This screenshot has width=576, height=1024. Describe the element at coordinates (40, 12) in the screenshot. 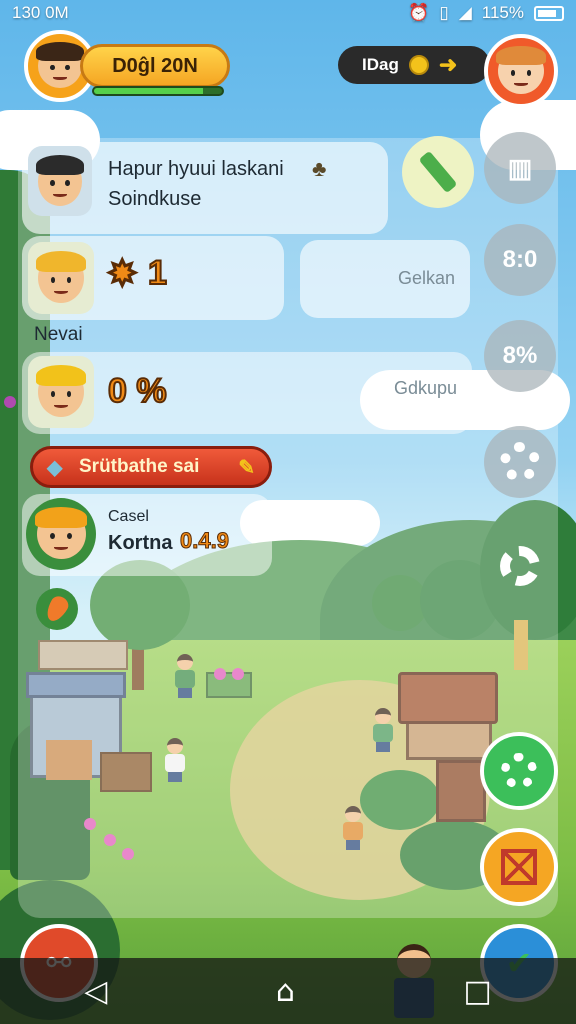

I see `clock: 130 0M` at that location.